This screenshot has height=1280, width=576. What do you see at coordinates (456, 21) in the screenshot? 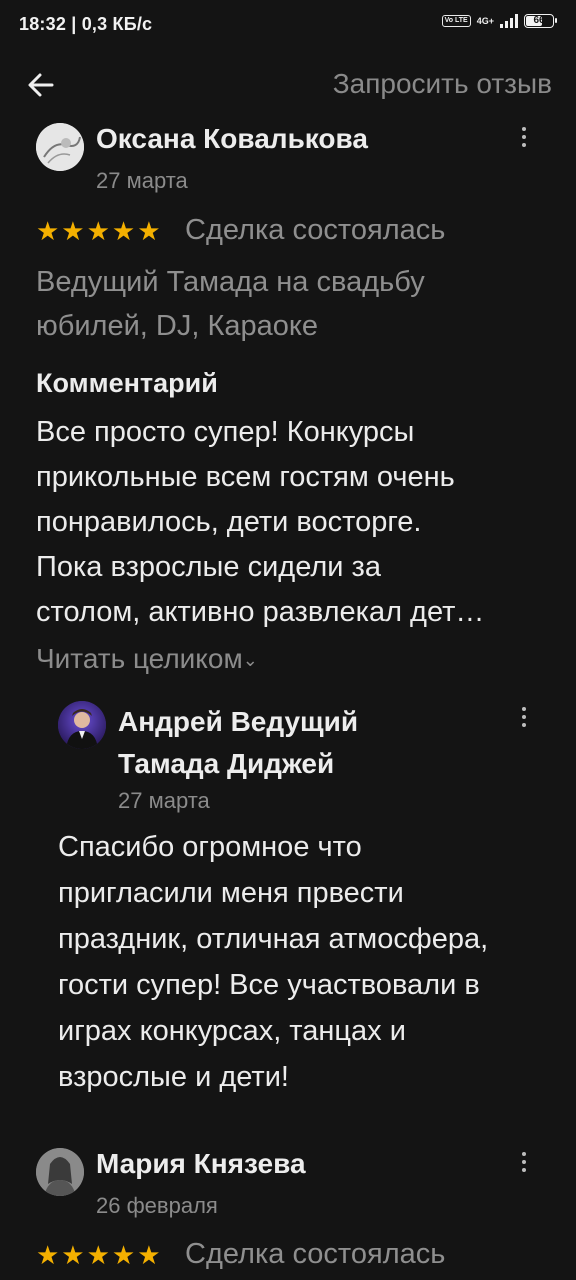
I see `volte-icon: Vo LTE` at bounding box center [456, 21].